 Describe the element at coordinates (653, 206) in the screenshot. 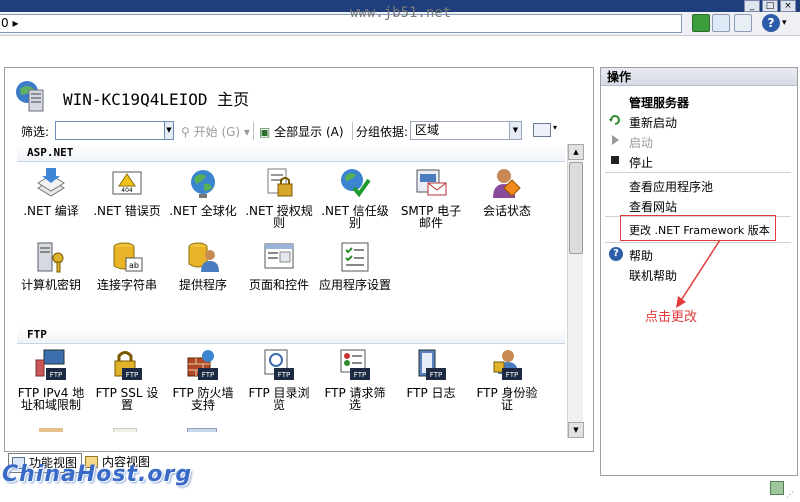

I see `view-sites-link: 查看网站` at that location.